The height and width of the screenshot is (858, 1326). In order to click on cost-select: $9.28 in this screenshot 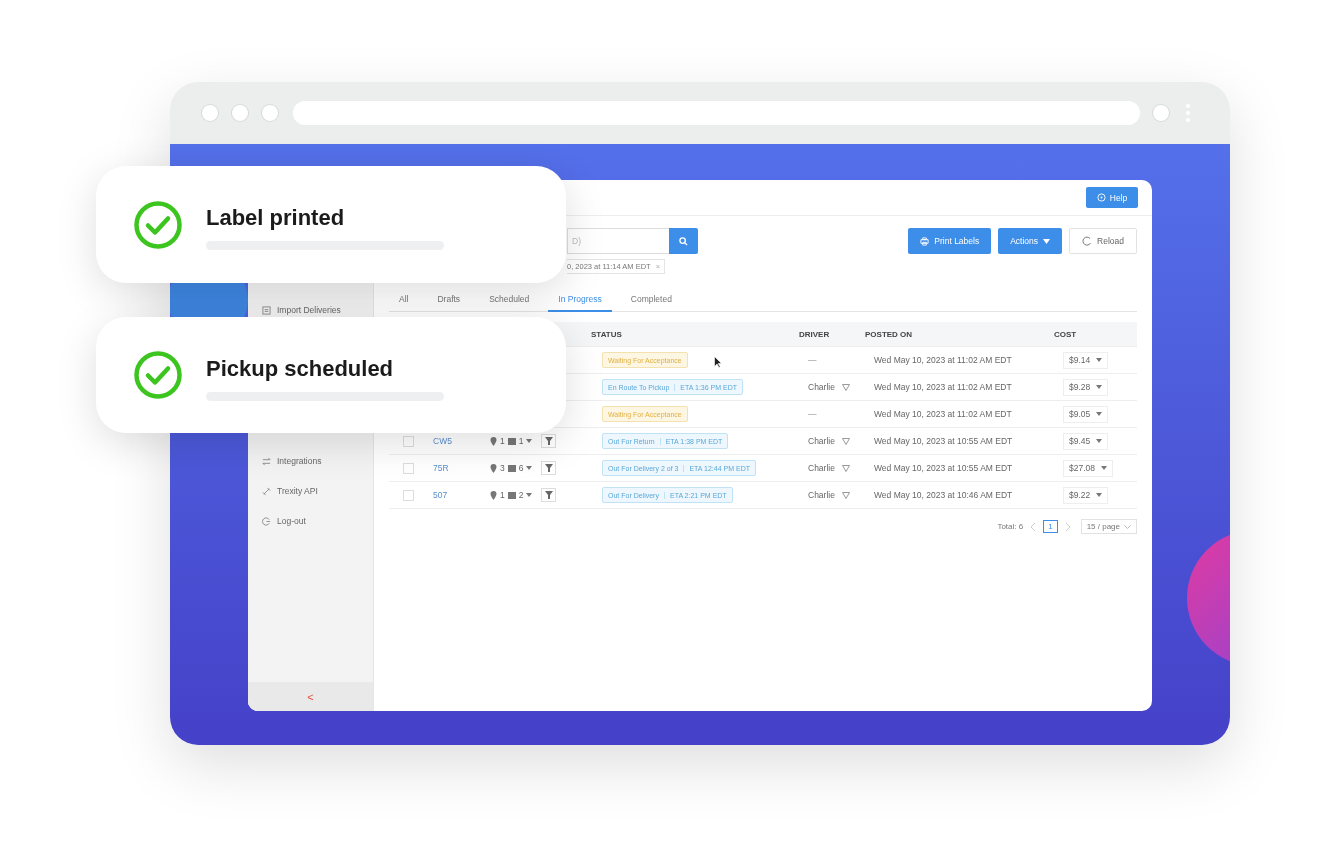, I will do `click(1086, 387)`.